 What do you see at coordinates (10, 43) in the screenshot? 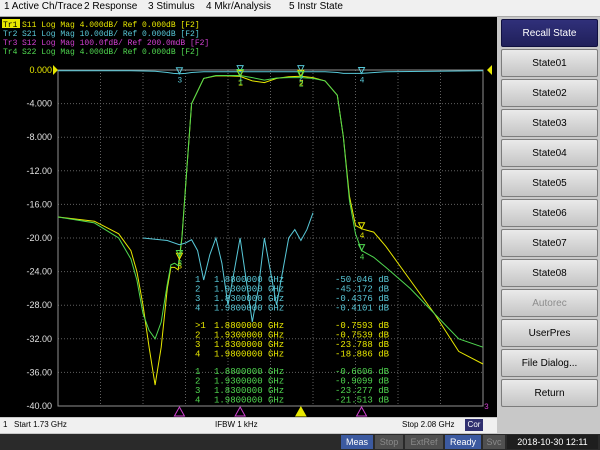
I see `trace-id-tr3: Tr3` at bounding box center [10, 43].